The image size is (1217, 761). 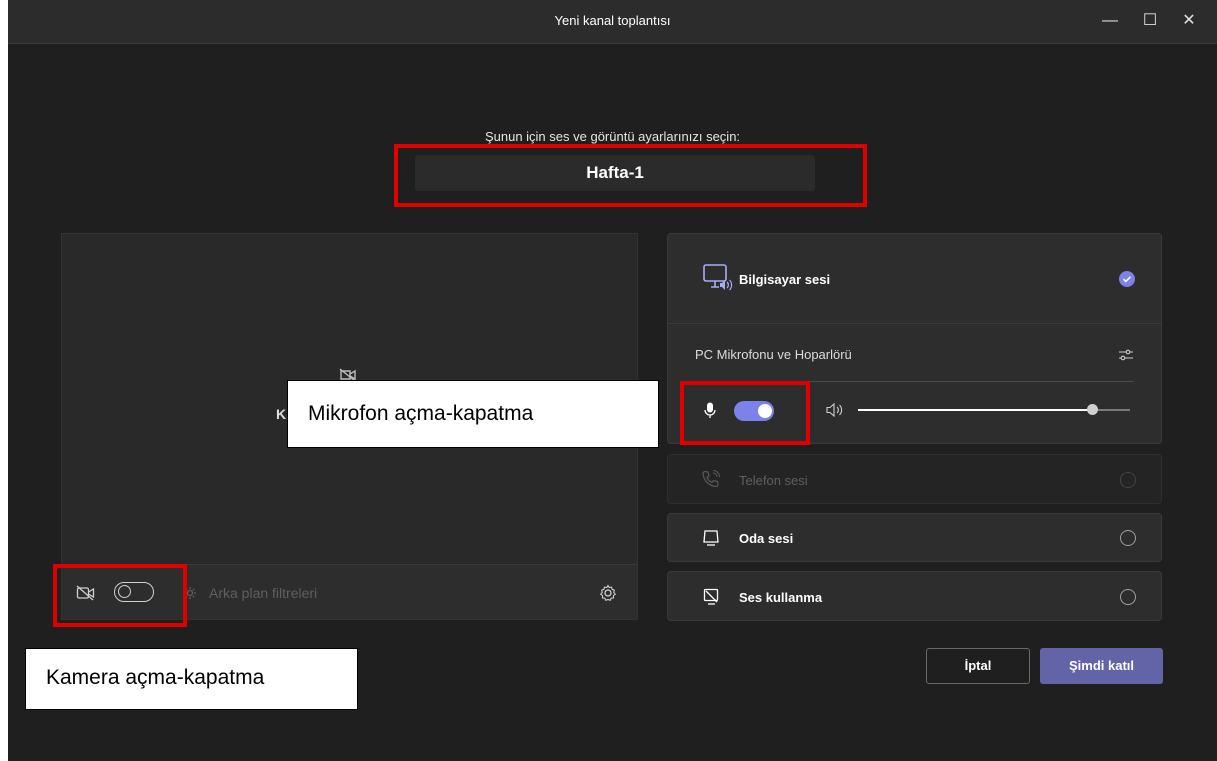 I want to click on minimize-button: —, so click(x=1110, y=21).